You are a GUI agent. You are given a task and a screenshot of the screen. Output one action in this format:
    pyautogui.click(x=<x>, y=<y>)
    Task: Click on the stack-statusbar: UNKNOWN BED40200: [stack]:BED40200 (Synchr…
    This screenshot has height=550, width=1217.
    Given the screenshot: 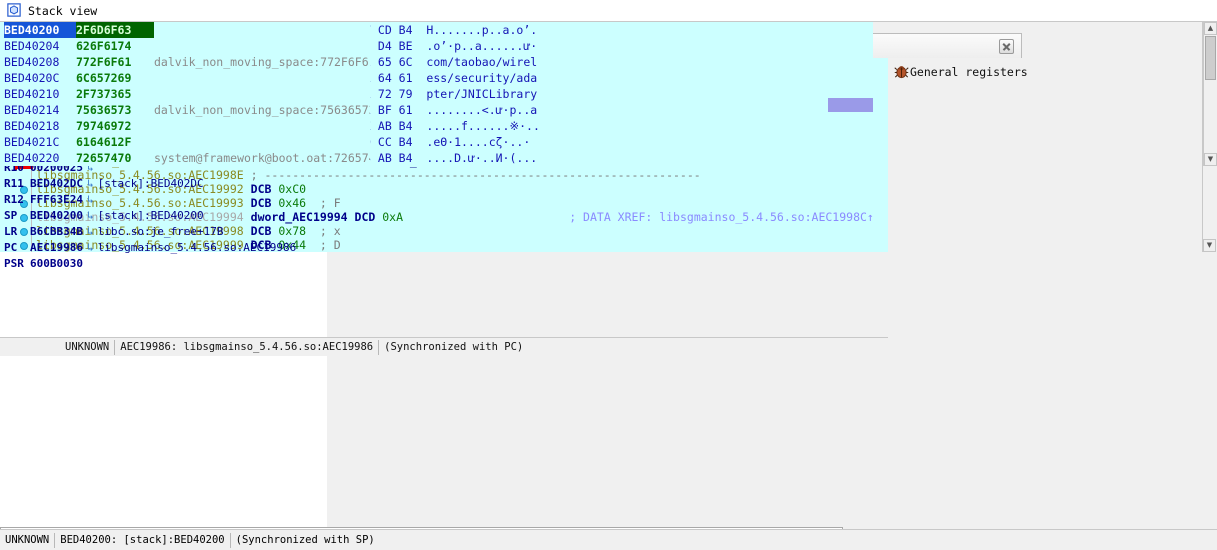 What is the action you would take?
    pyautogui.click(x=608, y=539)
    